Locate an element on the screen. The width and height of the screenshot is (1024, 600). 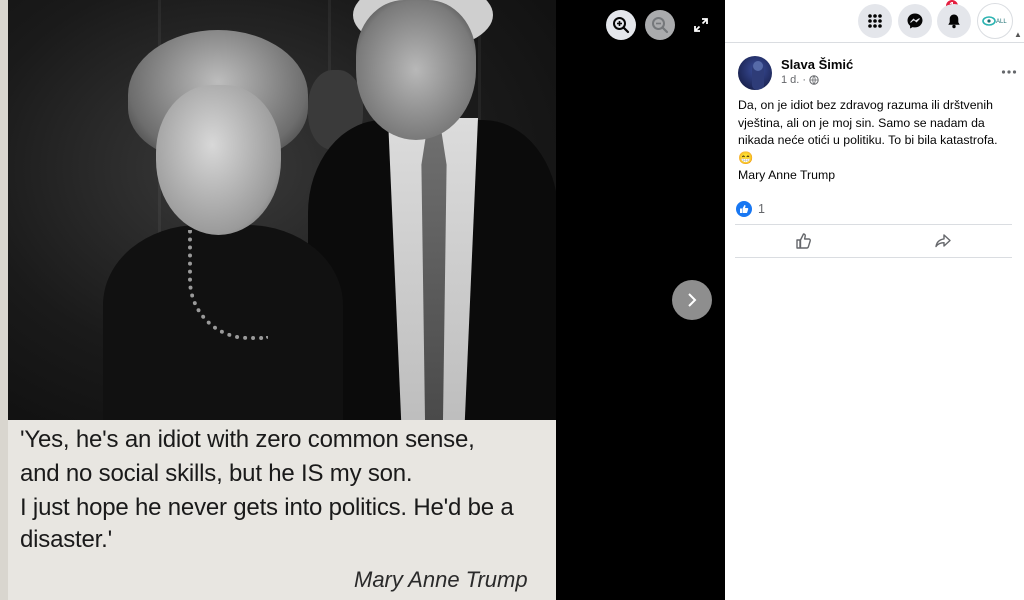
grid-menu-icon is located at coordinates (875, 21).